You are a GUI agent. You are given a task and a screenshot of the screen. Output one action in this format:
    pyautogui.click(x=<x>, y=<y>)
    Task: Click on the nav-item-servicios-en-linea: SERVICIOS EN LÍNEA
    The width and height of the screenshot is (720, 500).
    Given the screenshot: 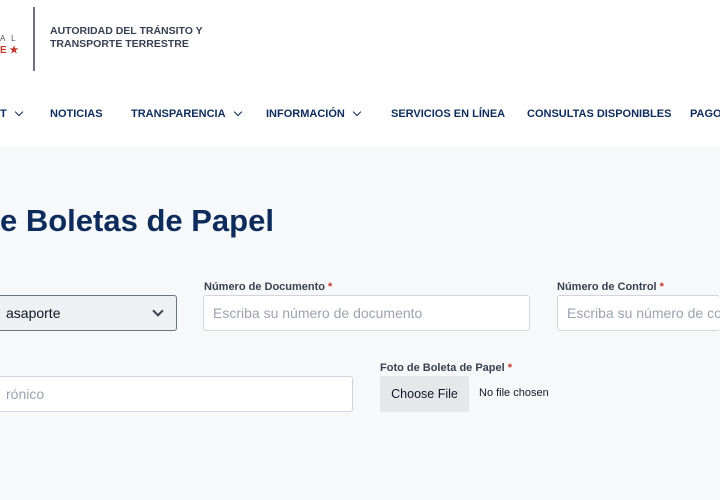 What is the action you would take?
    pyautogui.click(x=448, y=114)
    